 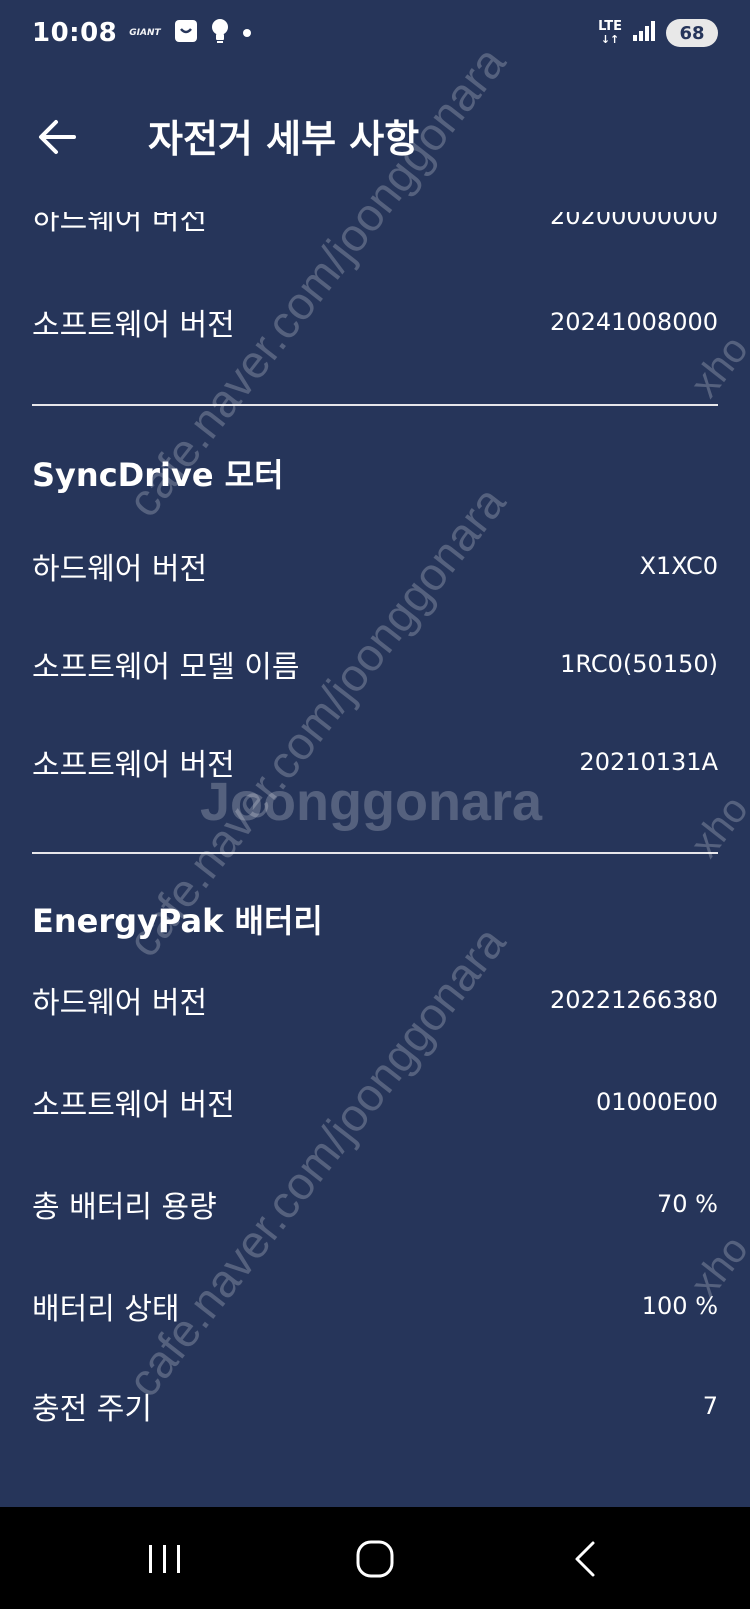 I want to click on section-title-motor: SyncDrive 모터, so click(x=158, y=475).